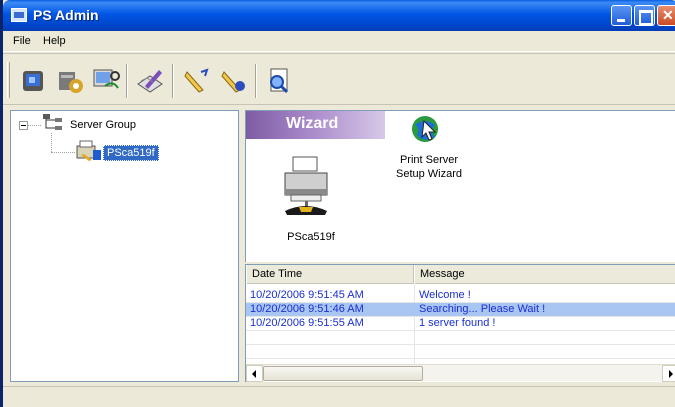  Describe the element at coordinates (70, 81) in the screenshot. I see `settings-icon` at that location.